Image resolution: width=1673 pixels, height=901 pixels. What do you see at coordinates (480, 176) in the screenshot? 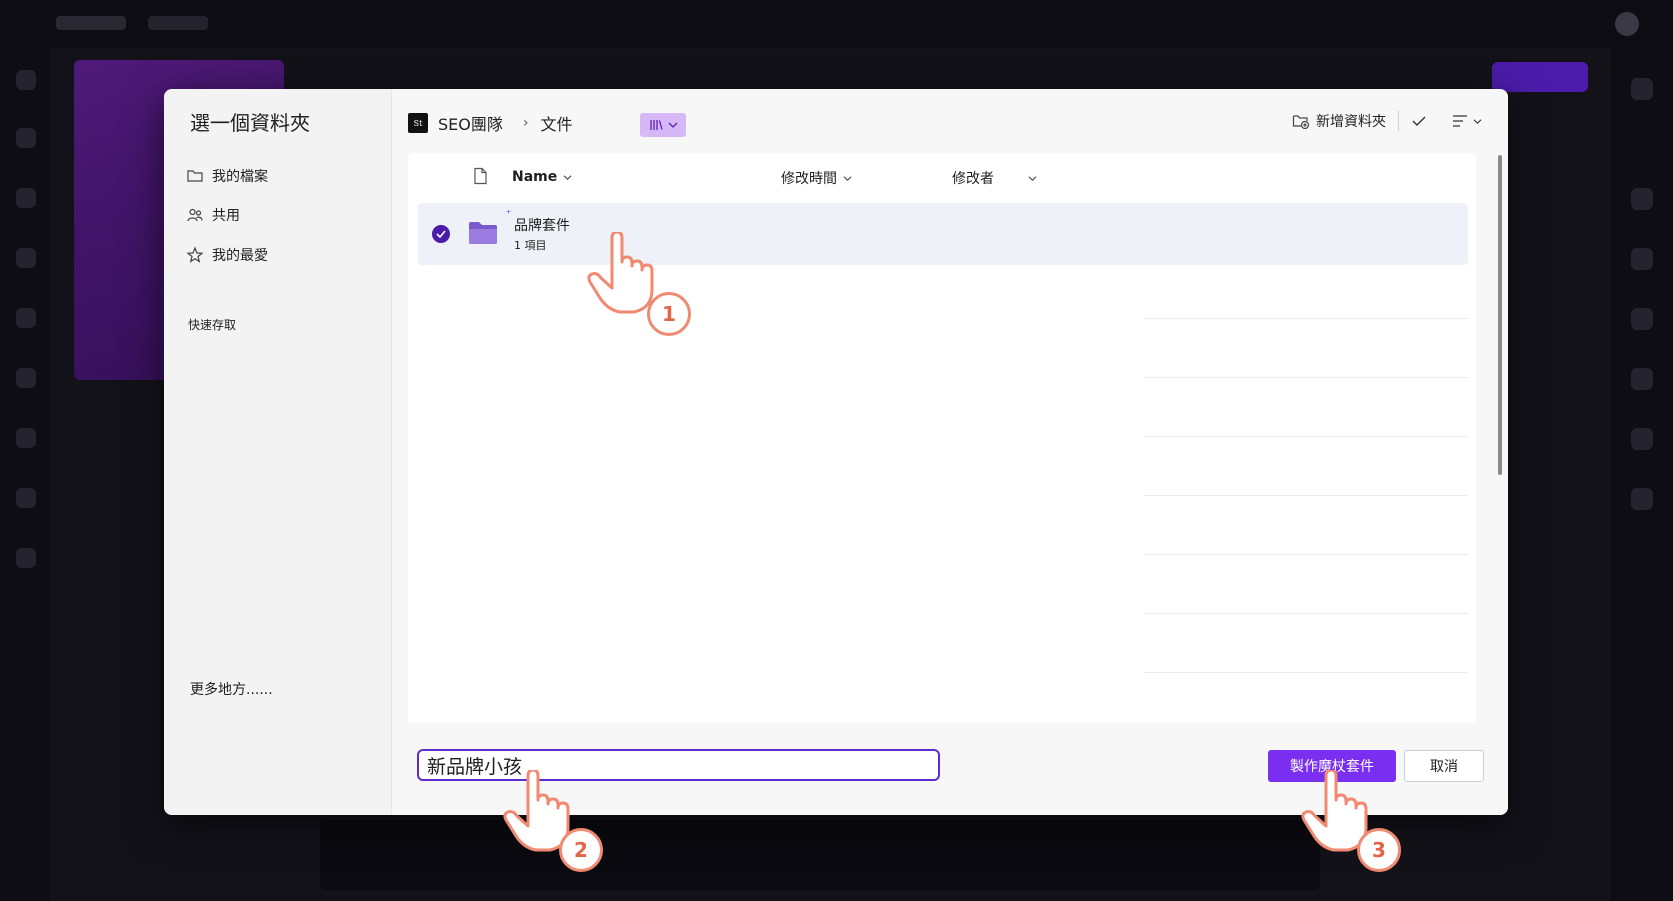
I see `file-type-icon` at bounding box center [480, 176].